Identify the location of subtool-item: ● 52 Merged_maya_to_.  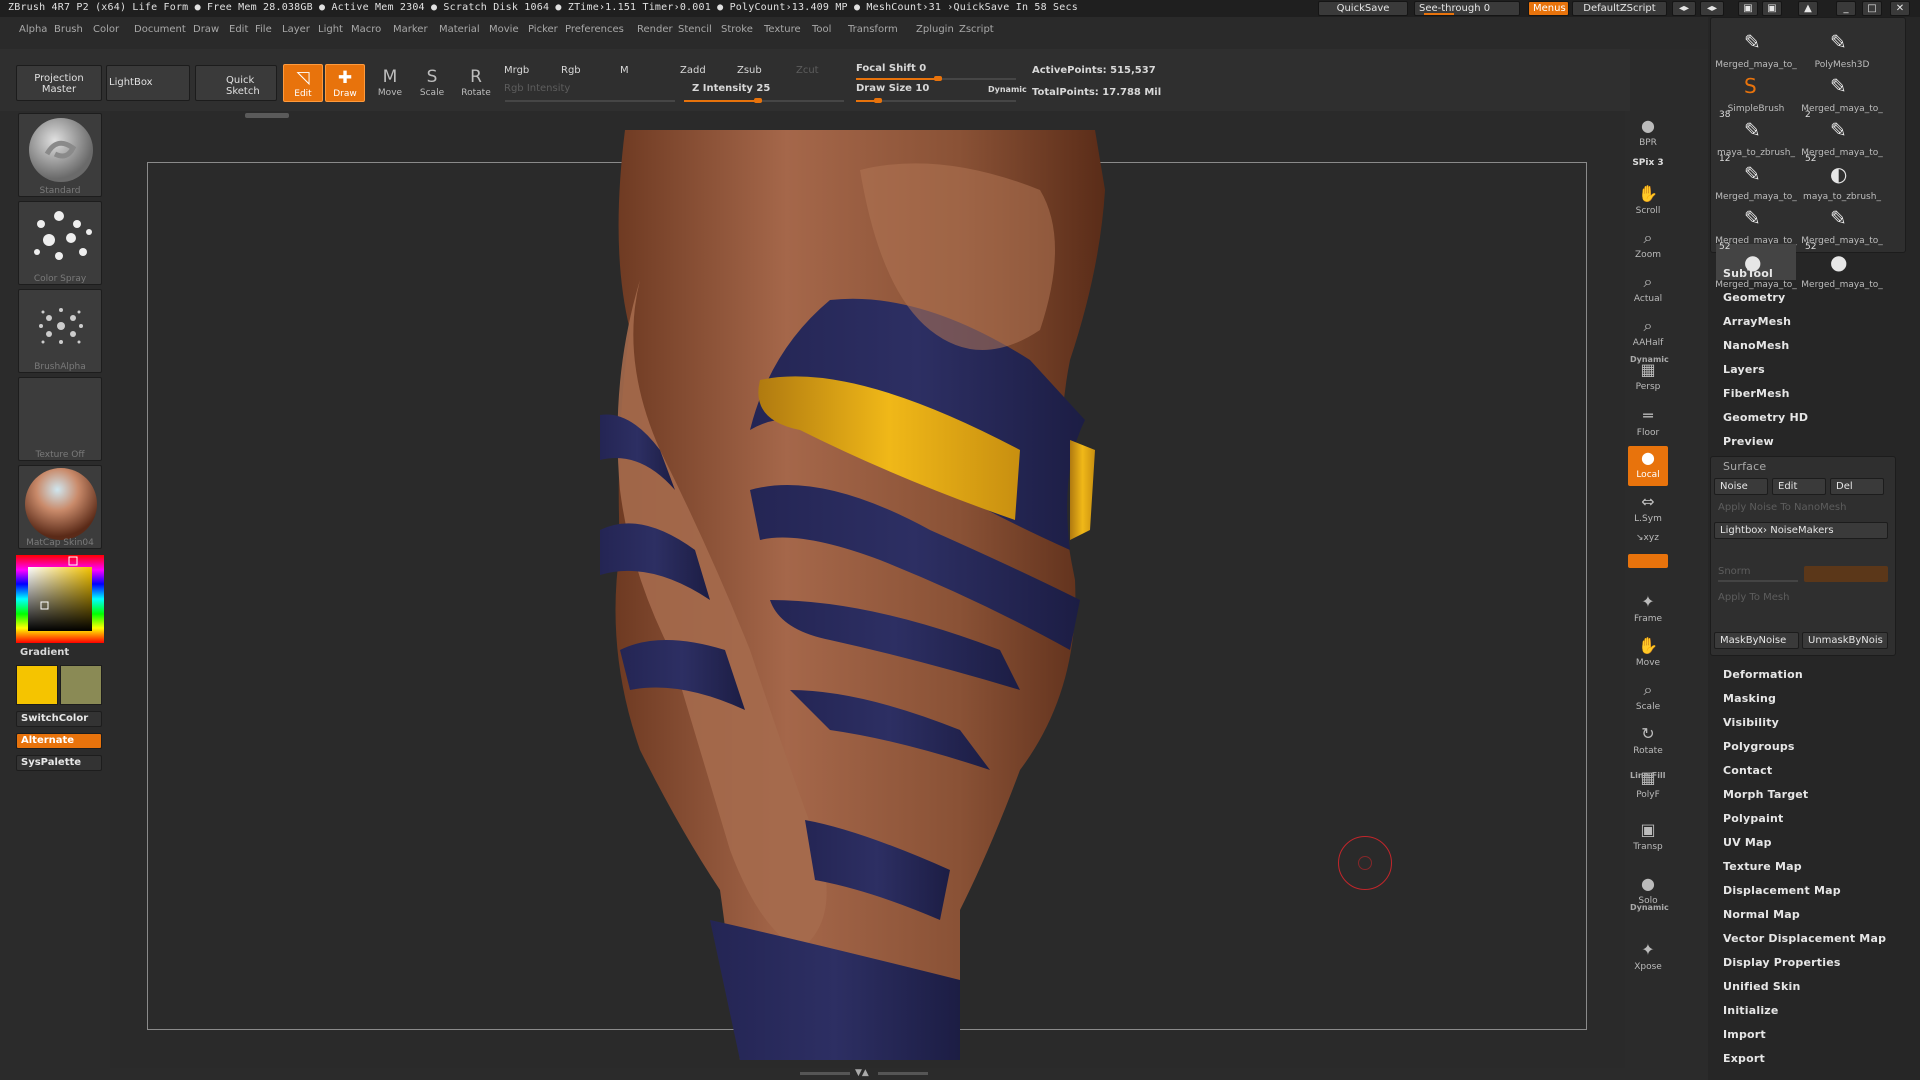
(1841, 266).